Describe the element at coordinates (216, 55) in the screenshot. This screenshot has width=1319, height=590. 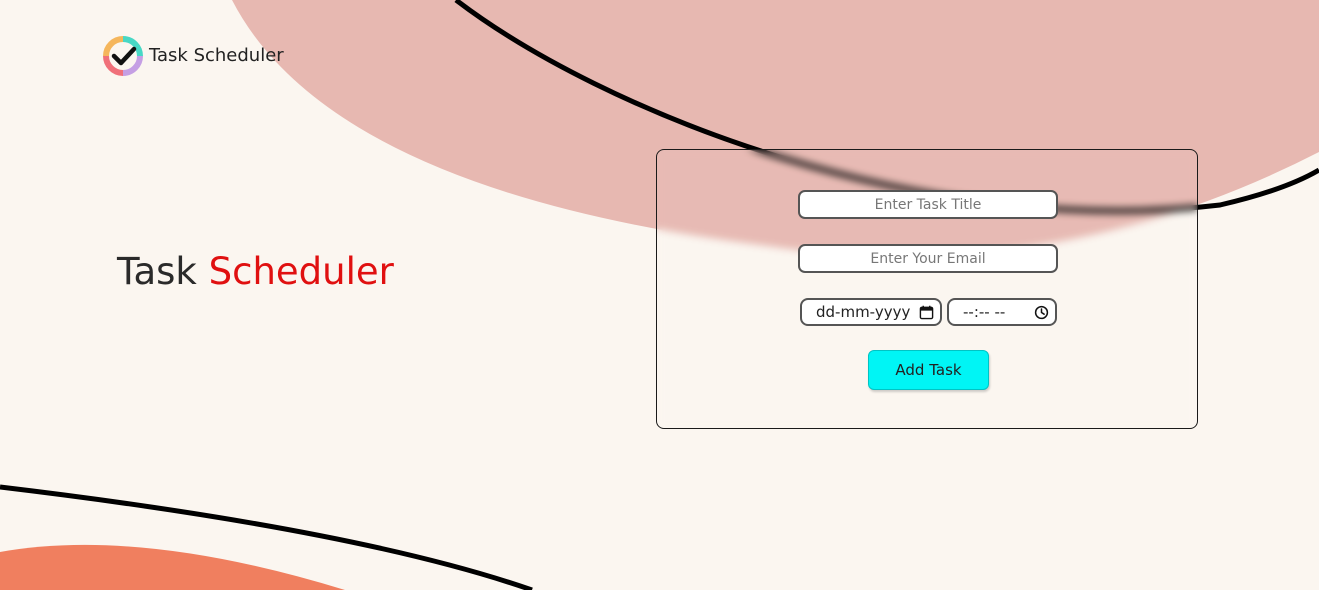
I see `brand-name: Task Scheduler` at that location.